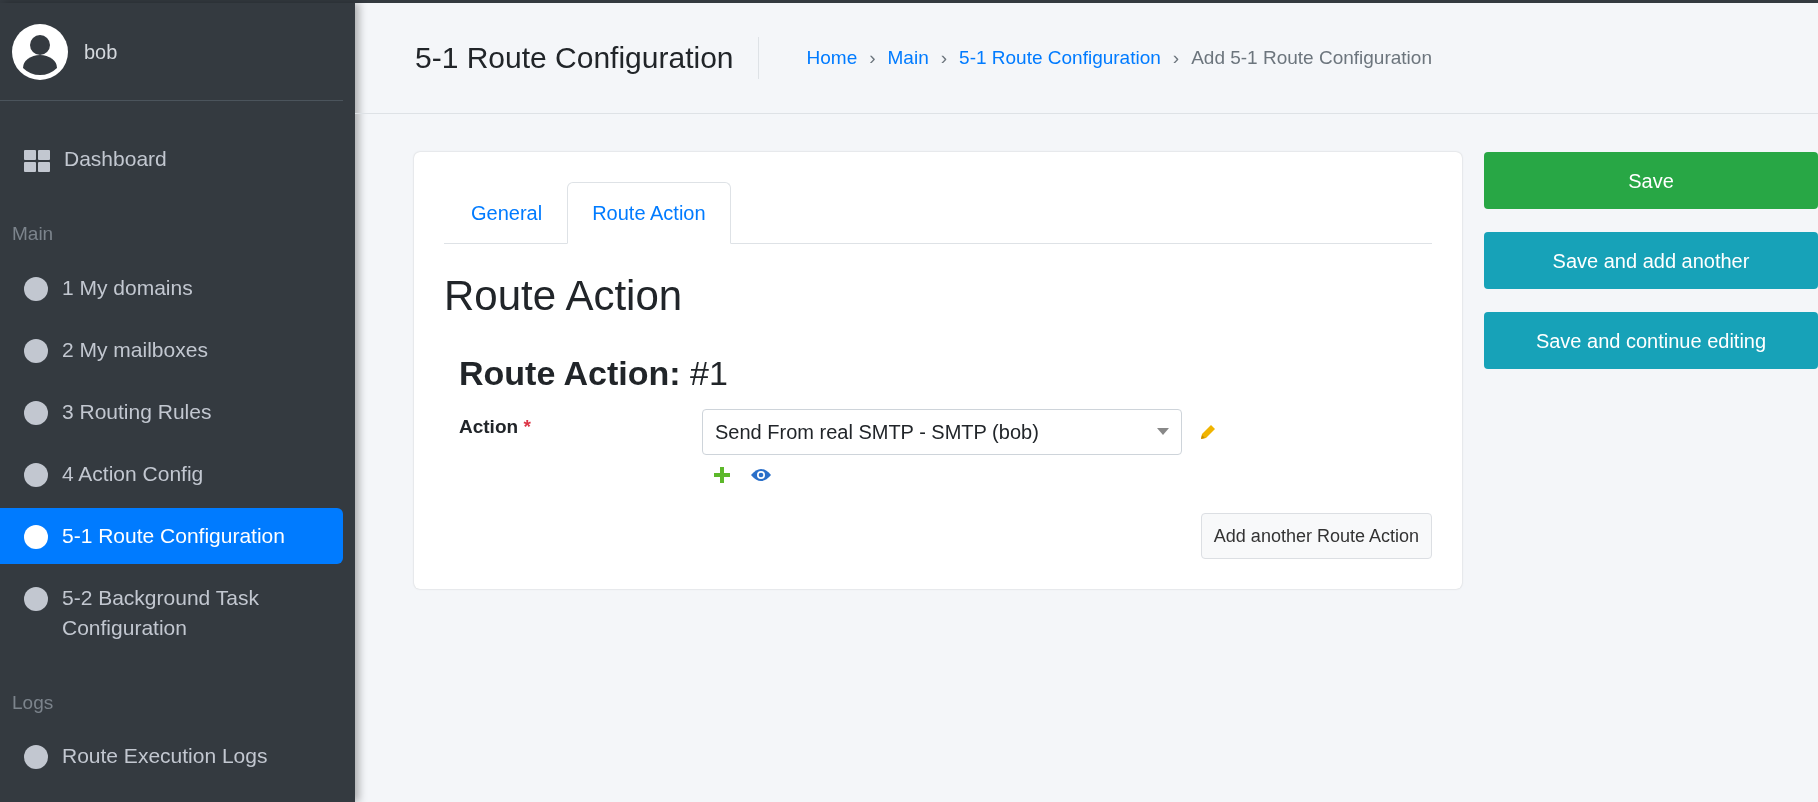 This screenshot has height=802, width=1818. What do you see at coordinates (942, 432) in the screenshot?
I see `action-select: Send From real SMTP - SMTP (bob)` at bounding box center [942, 432].